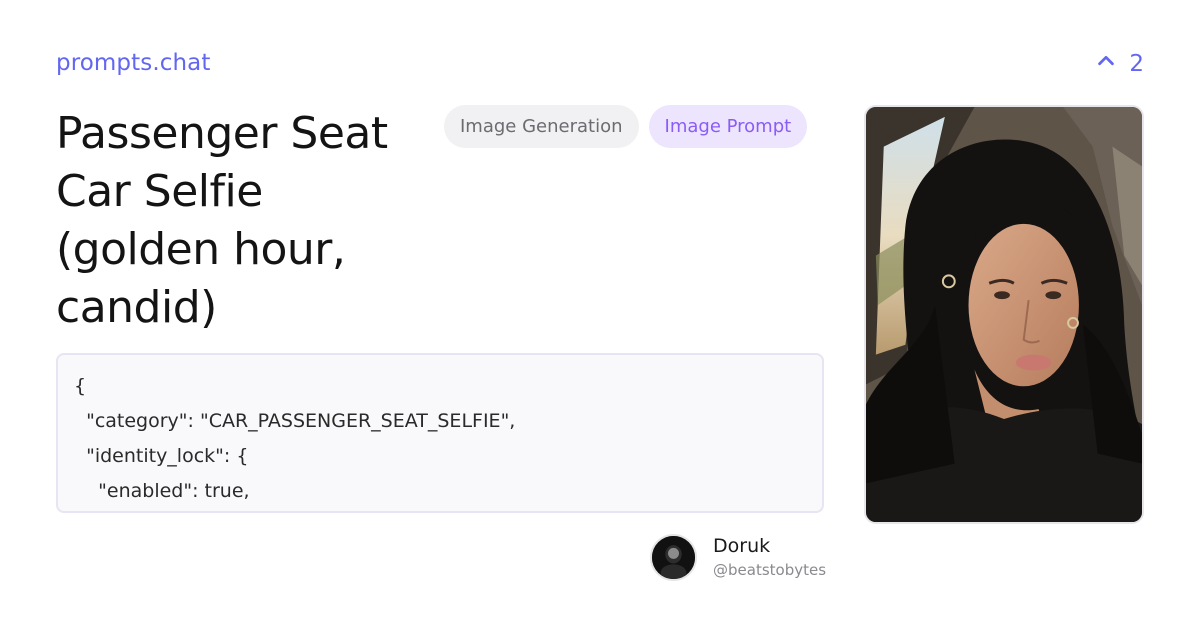 The width and height of the screenshot is (1200, 630). Describe the element at coordinates (742, 546) in the screenshot. I see `author-name: Doruk` at that location.